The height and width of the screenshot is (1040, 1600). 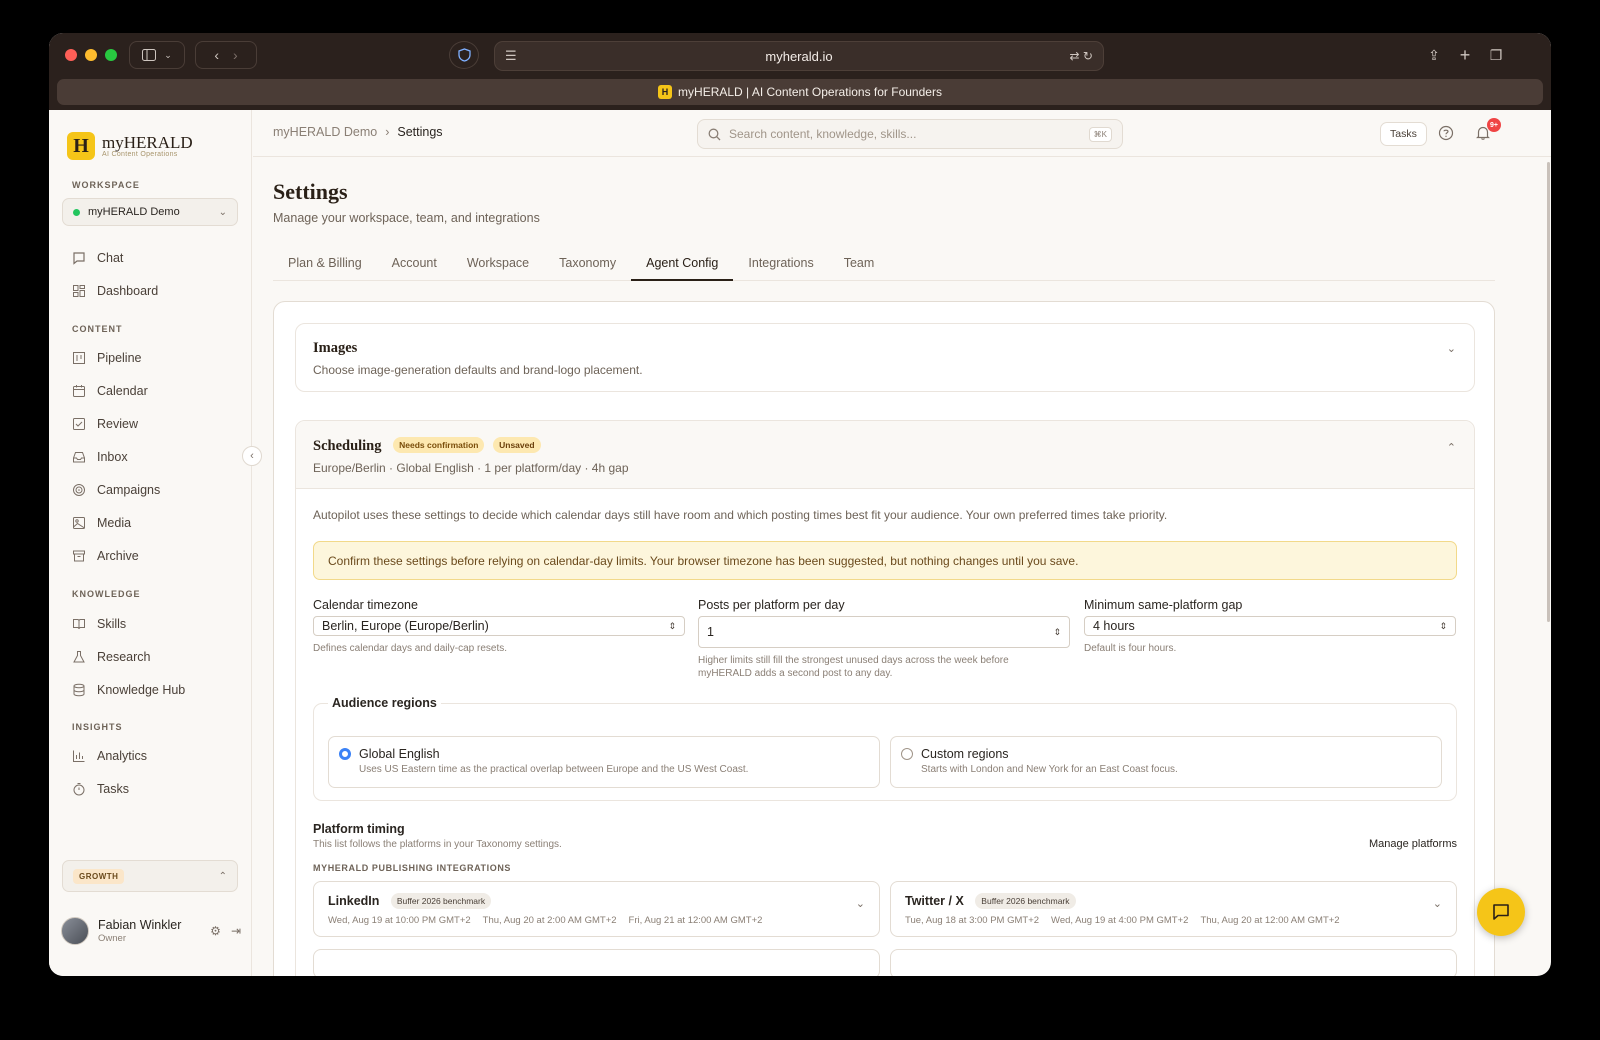 I want to click on radio-selected, so click(x=345, y=754).